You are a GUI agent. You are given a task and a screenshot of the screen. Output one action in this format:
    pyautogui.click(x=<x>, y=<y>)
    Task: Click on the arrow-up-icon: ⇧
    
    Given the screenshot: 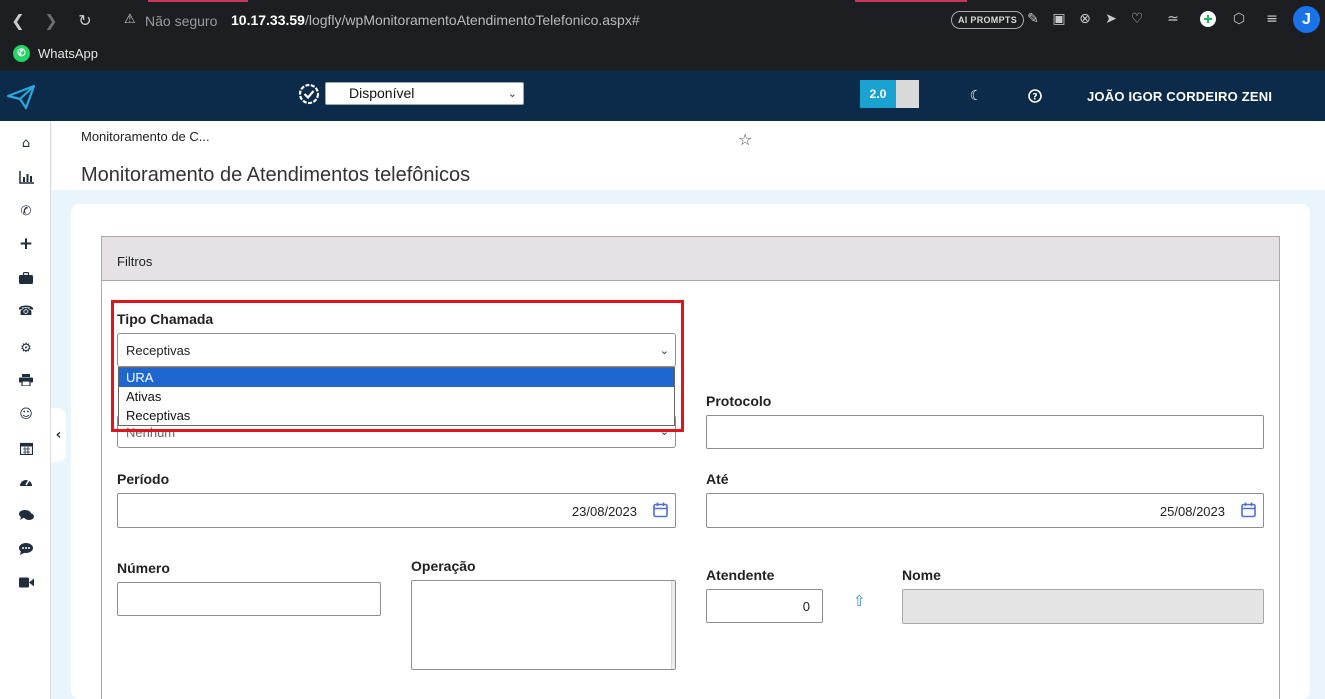 What is the action you would take?
    pyautogui.click(x=859, y=601)
    